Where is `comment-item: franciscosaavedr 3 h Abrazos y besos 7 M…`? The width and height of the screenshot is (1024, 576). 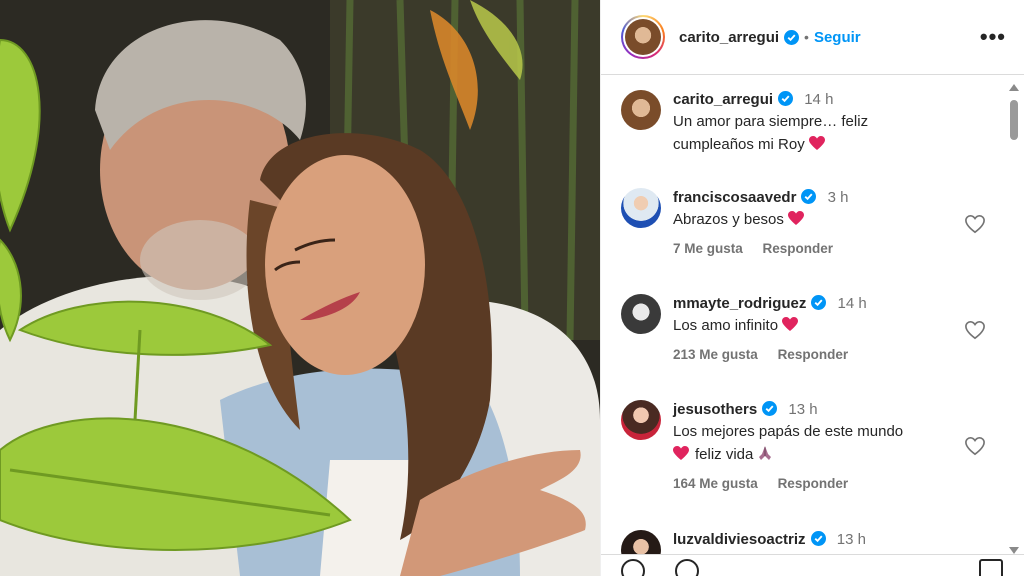
comment-item: franciscosaavedr 3 h Abrazos y besos 7 M… is located at coordinates (807, 222).